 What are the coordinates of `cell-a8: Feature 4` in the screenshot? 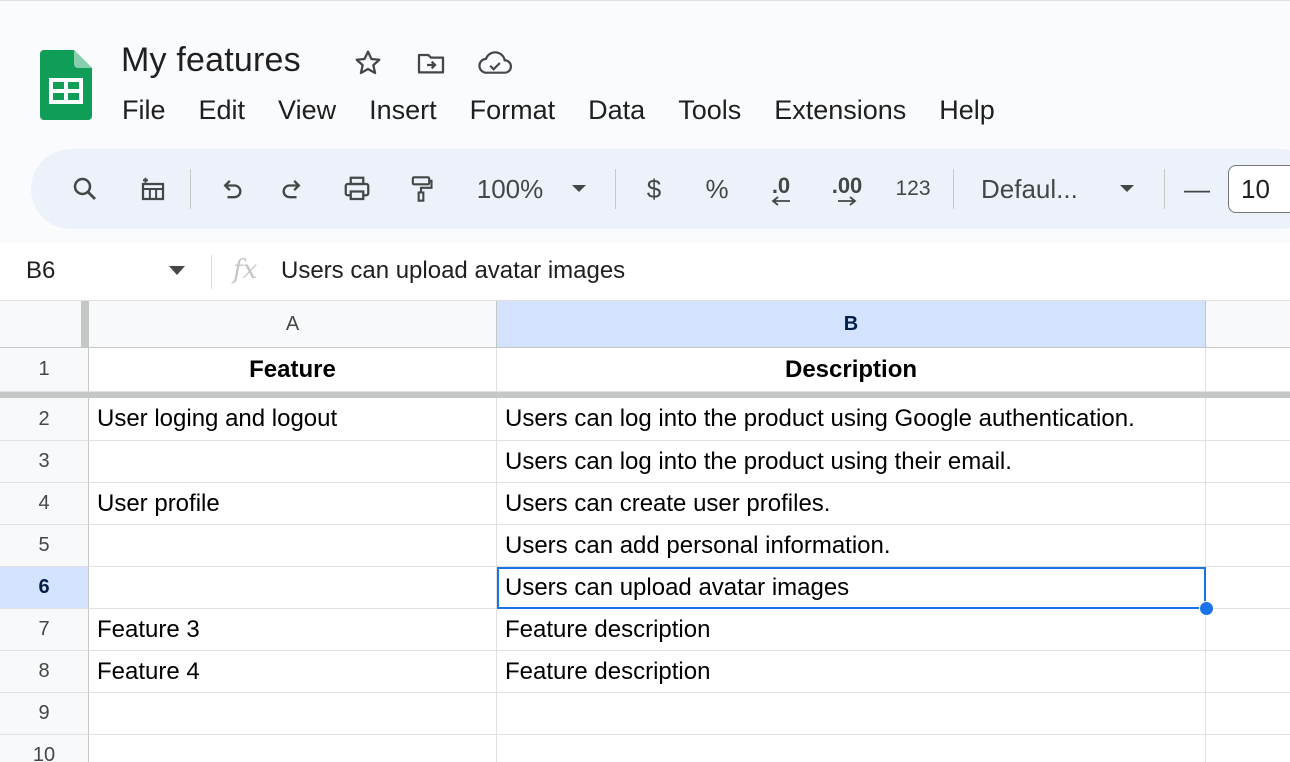 It's located at (293, 672).